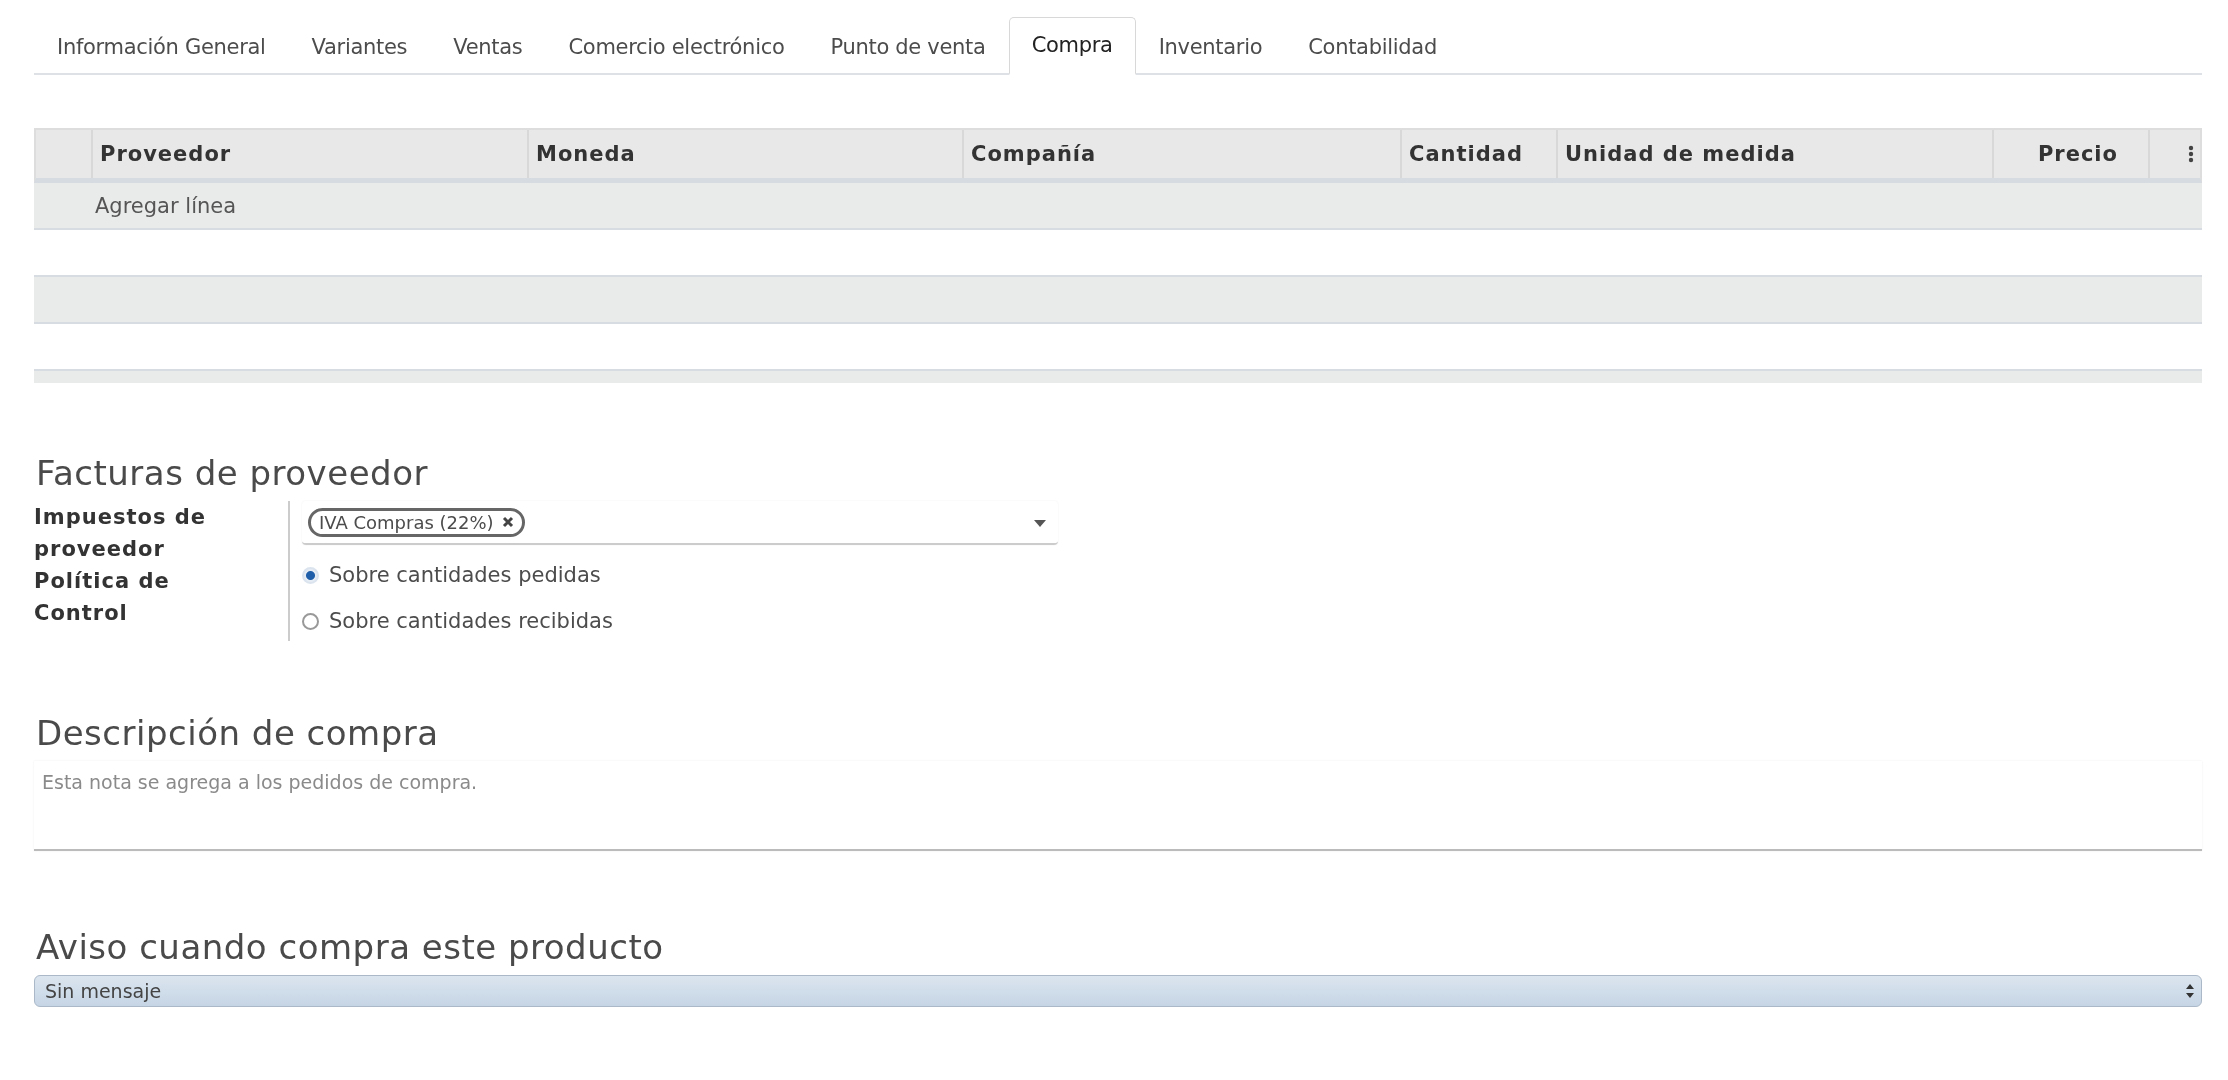 The width and height of the screenshot is (2228, 1080). What do you see at coordinates (1466, 154) in the screenshot?
I see `column-header: Cantidad` at bounding box center [1466, 154].